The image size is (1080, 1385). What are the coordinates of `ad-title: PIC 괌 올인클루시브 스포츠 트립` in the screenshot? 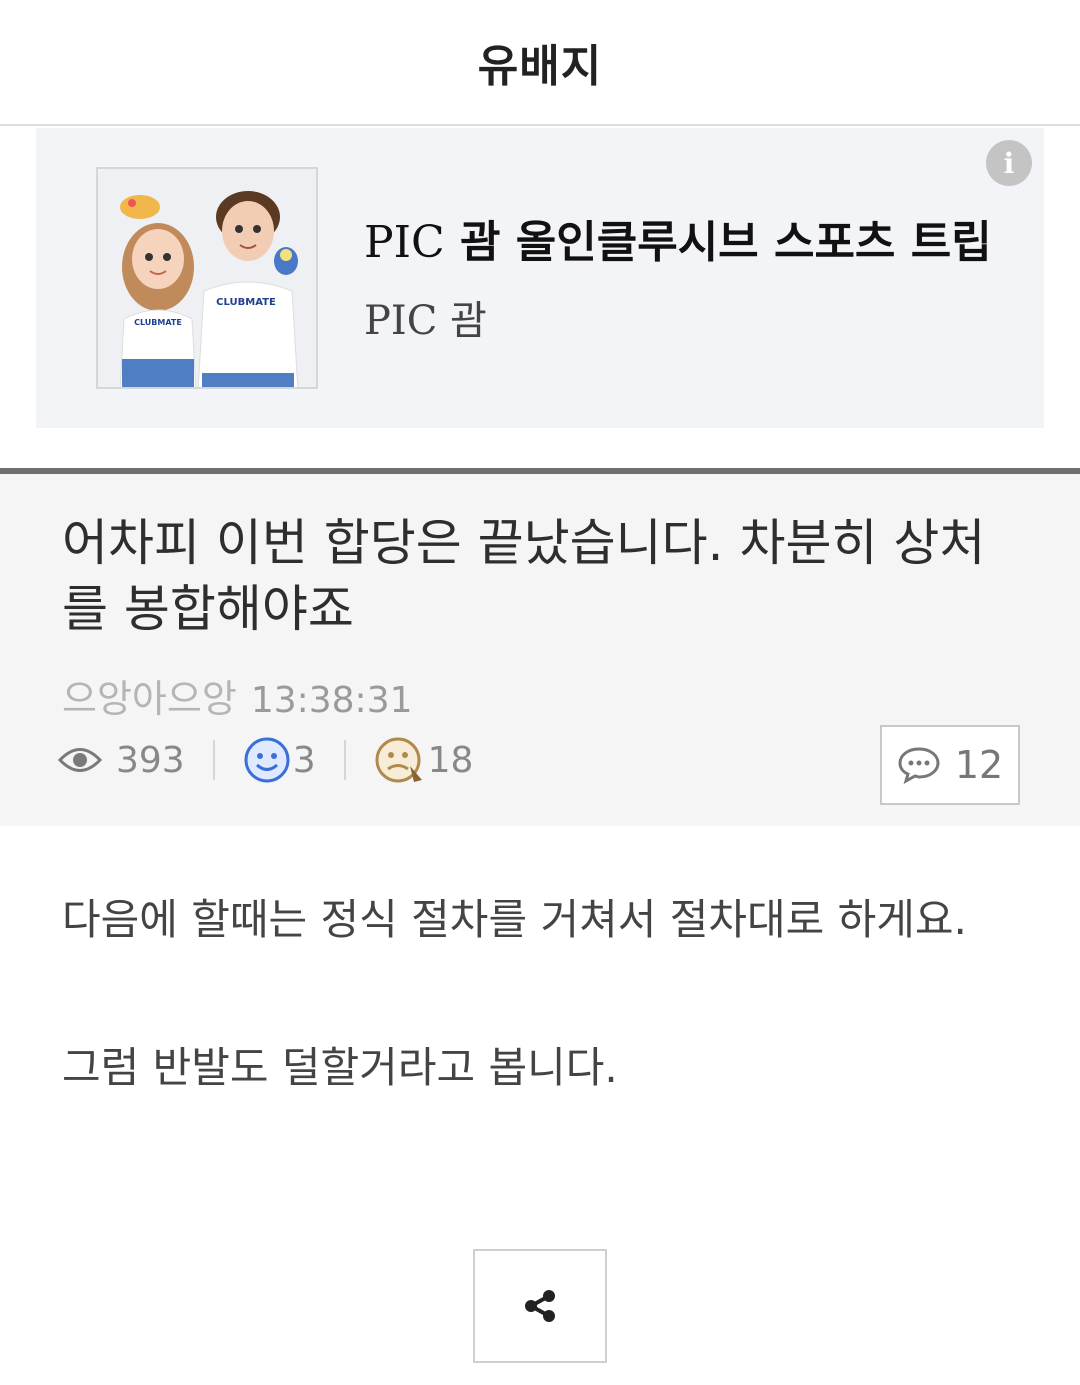 It's located at (678, 238).